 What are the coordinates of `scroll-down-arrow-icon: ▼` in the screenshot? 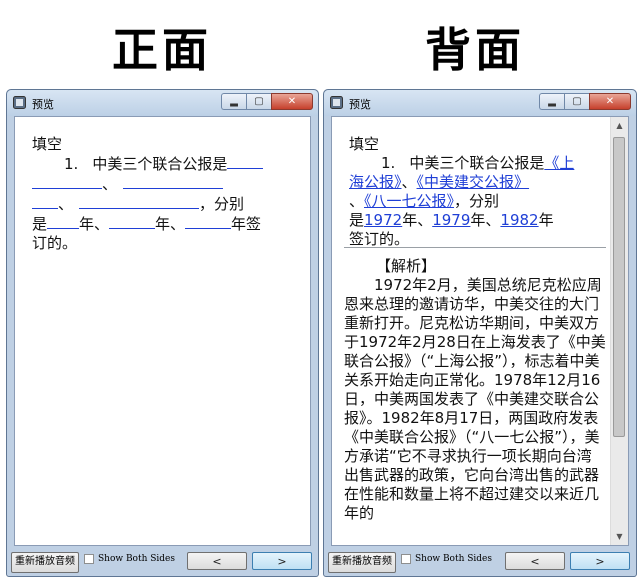 It's located at (619, 536).